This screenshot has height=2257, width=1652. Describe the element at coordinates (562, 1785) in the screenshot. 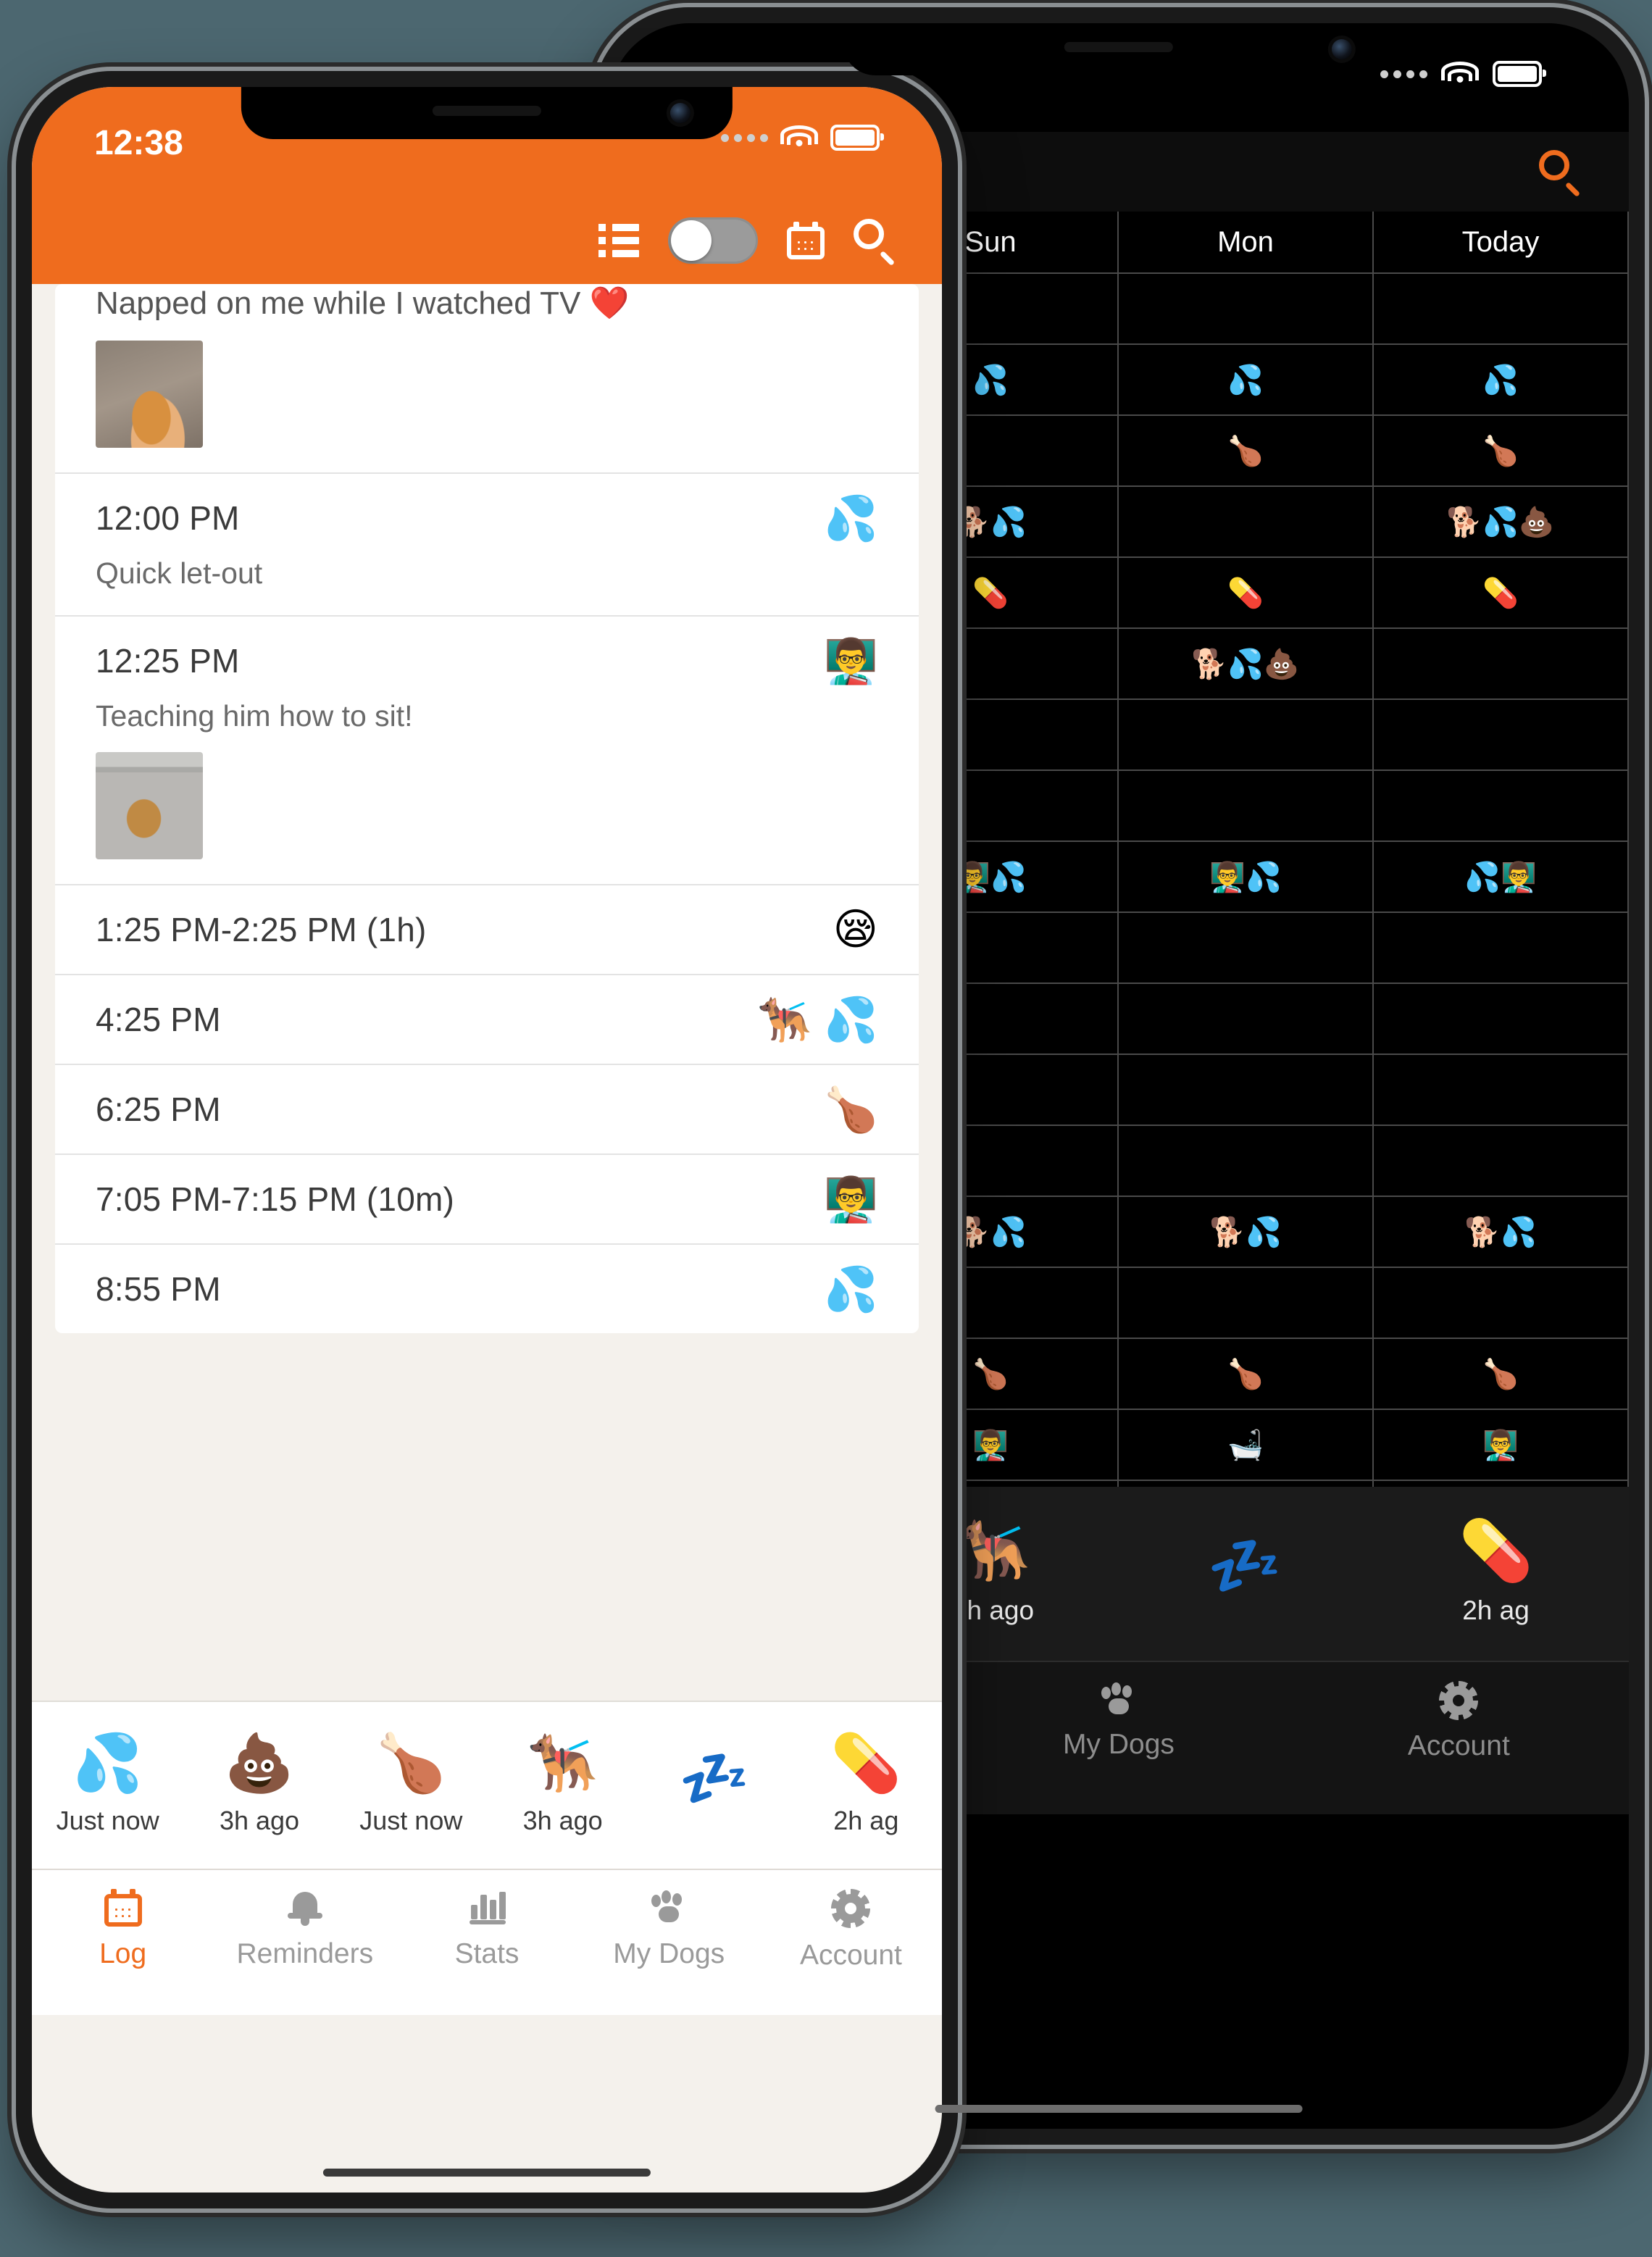

I see `quick-log-walk: 🐕‍🦺 3h ago` at that location.